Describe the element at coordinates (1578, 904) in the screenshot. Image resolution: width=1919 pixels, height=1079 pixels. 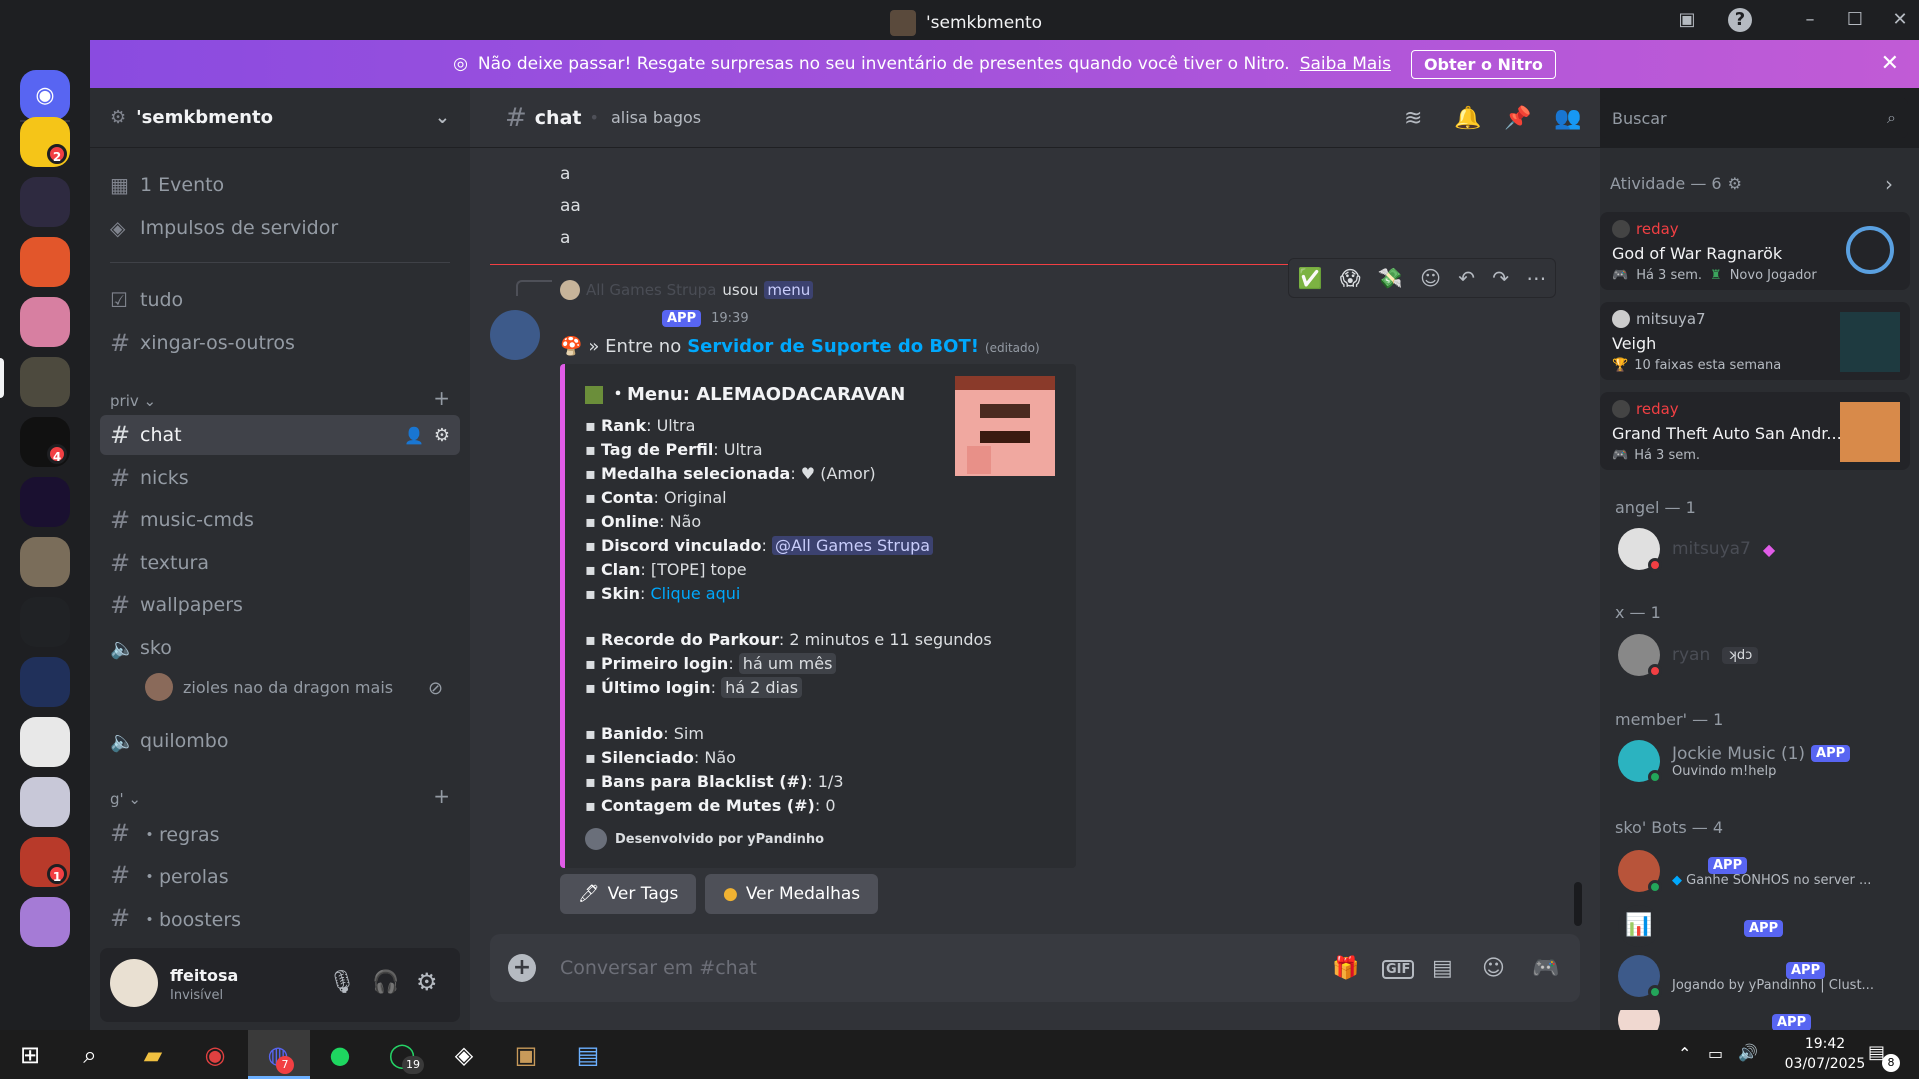
I see `scrollbar-thumb` at that location.